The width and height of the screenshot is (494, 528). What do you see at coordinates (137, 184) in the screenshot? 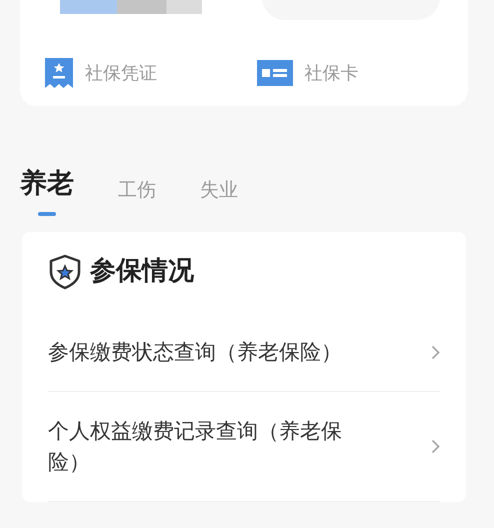
I see `tab: 工伤` at bounding box center [137, 184].